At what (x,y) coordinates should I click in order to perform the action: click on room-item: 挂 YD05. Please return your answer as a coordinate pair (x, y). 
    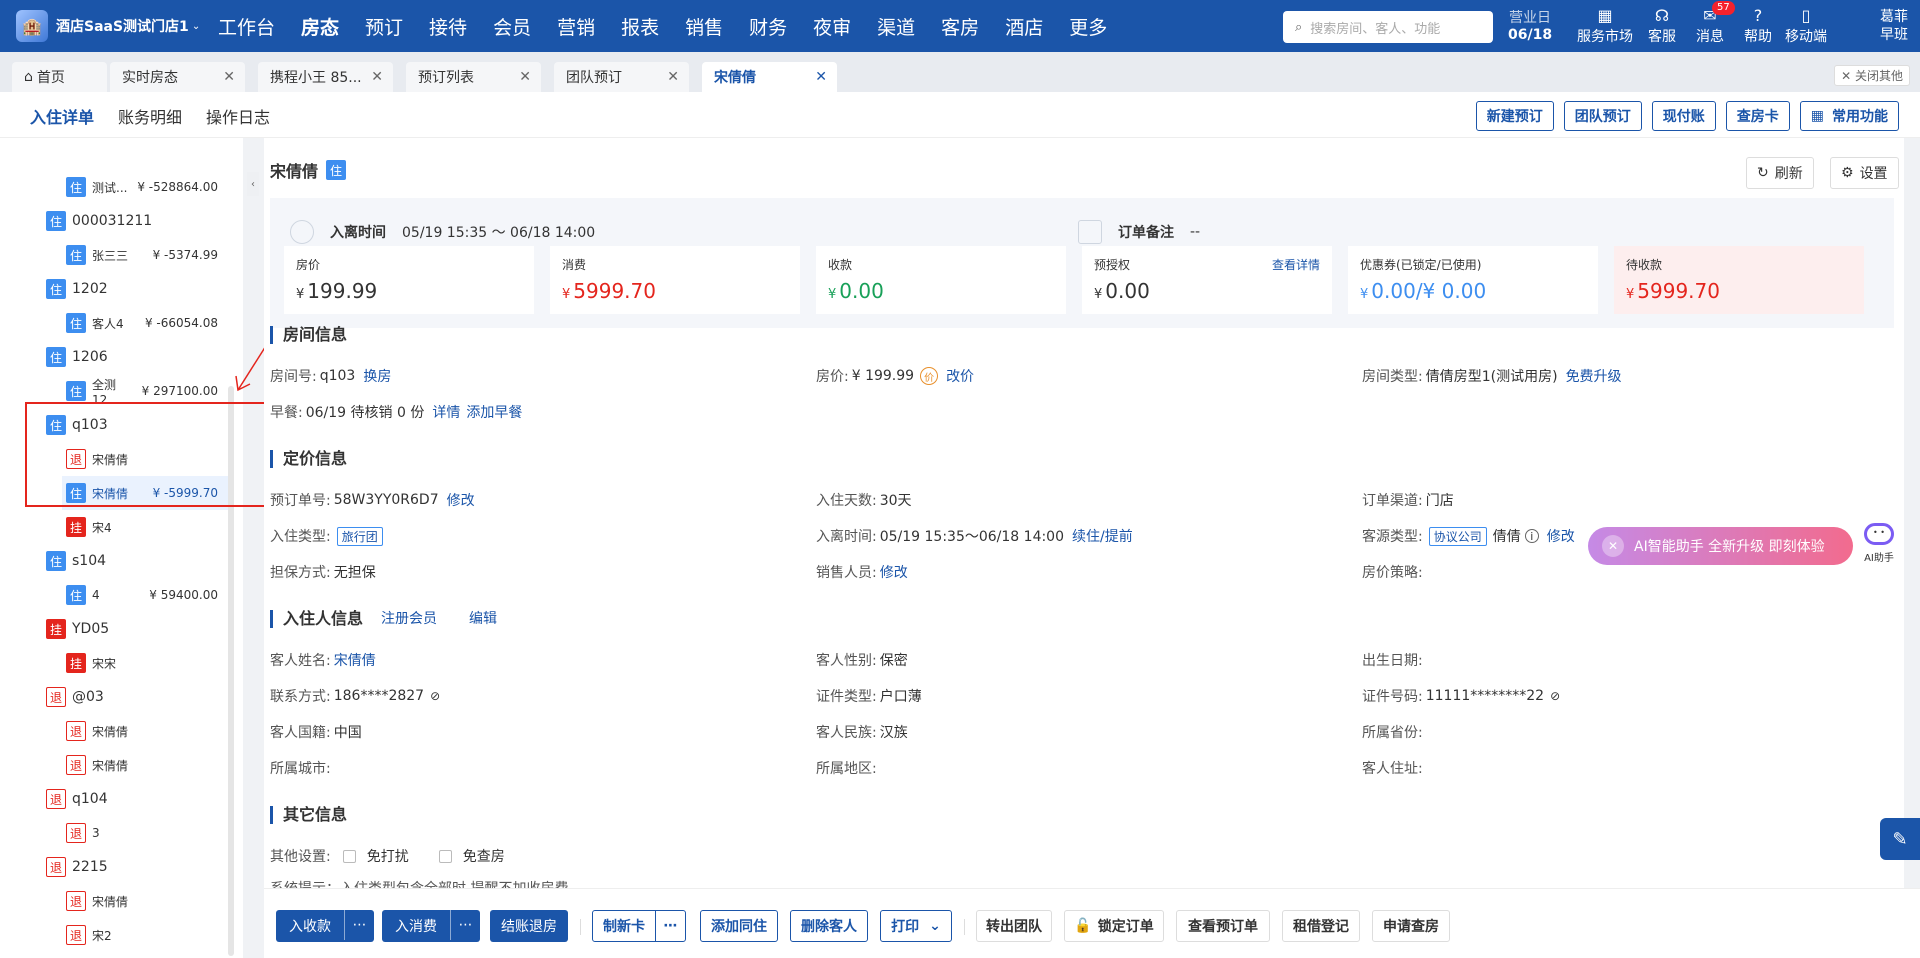
    Looking at the image, I should click on (138, 629).